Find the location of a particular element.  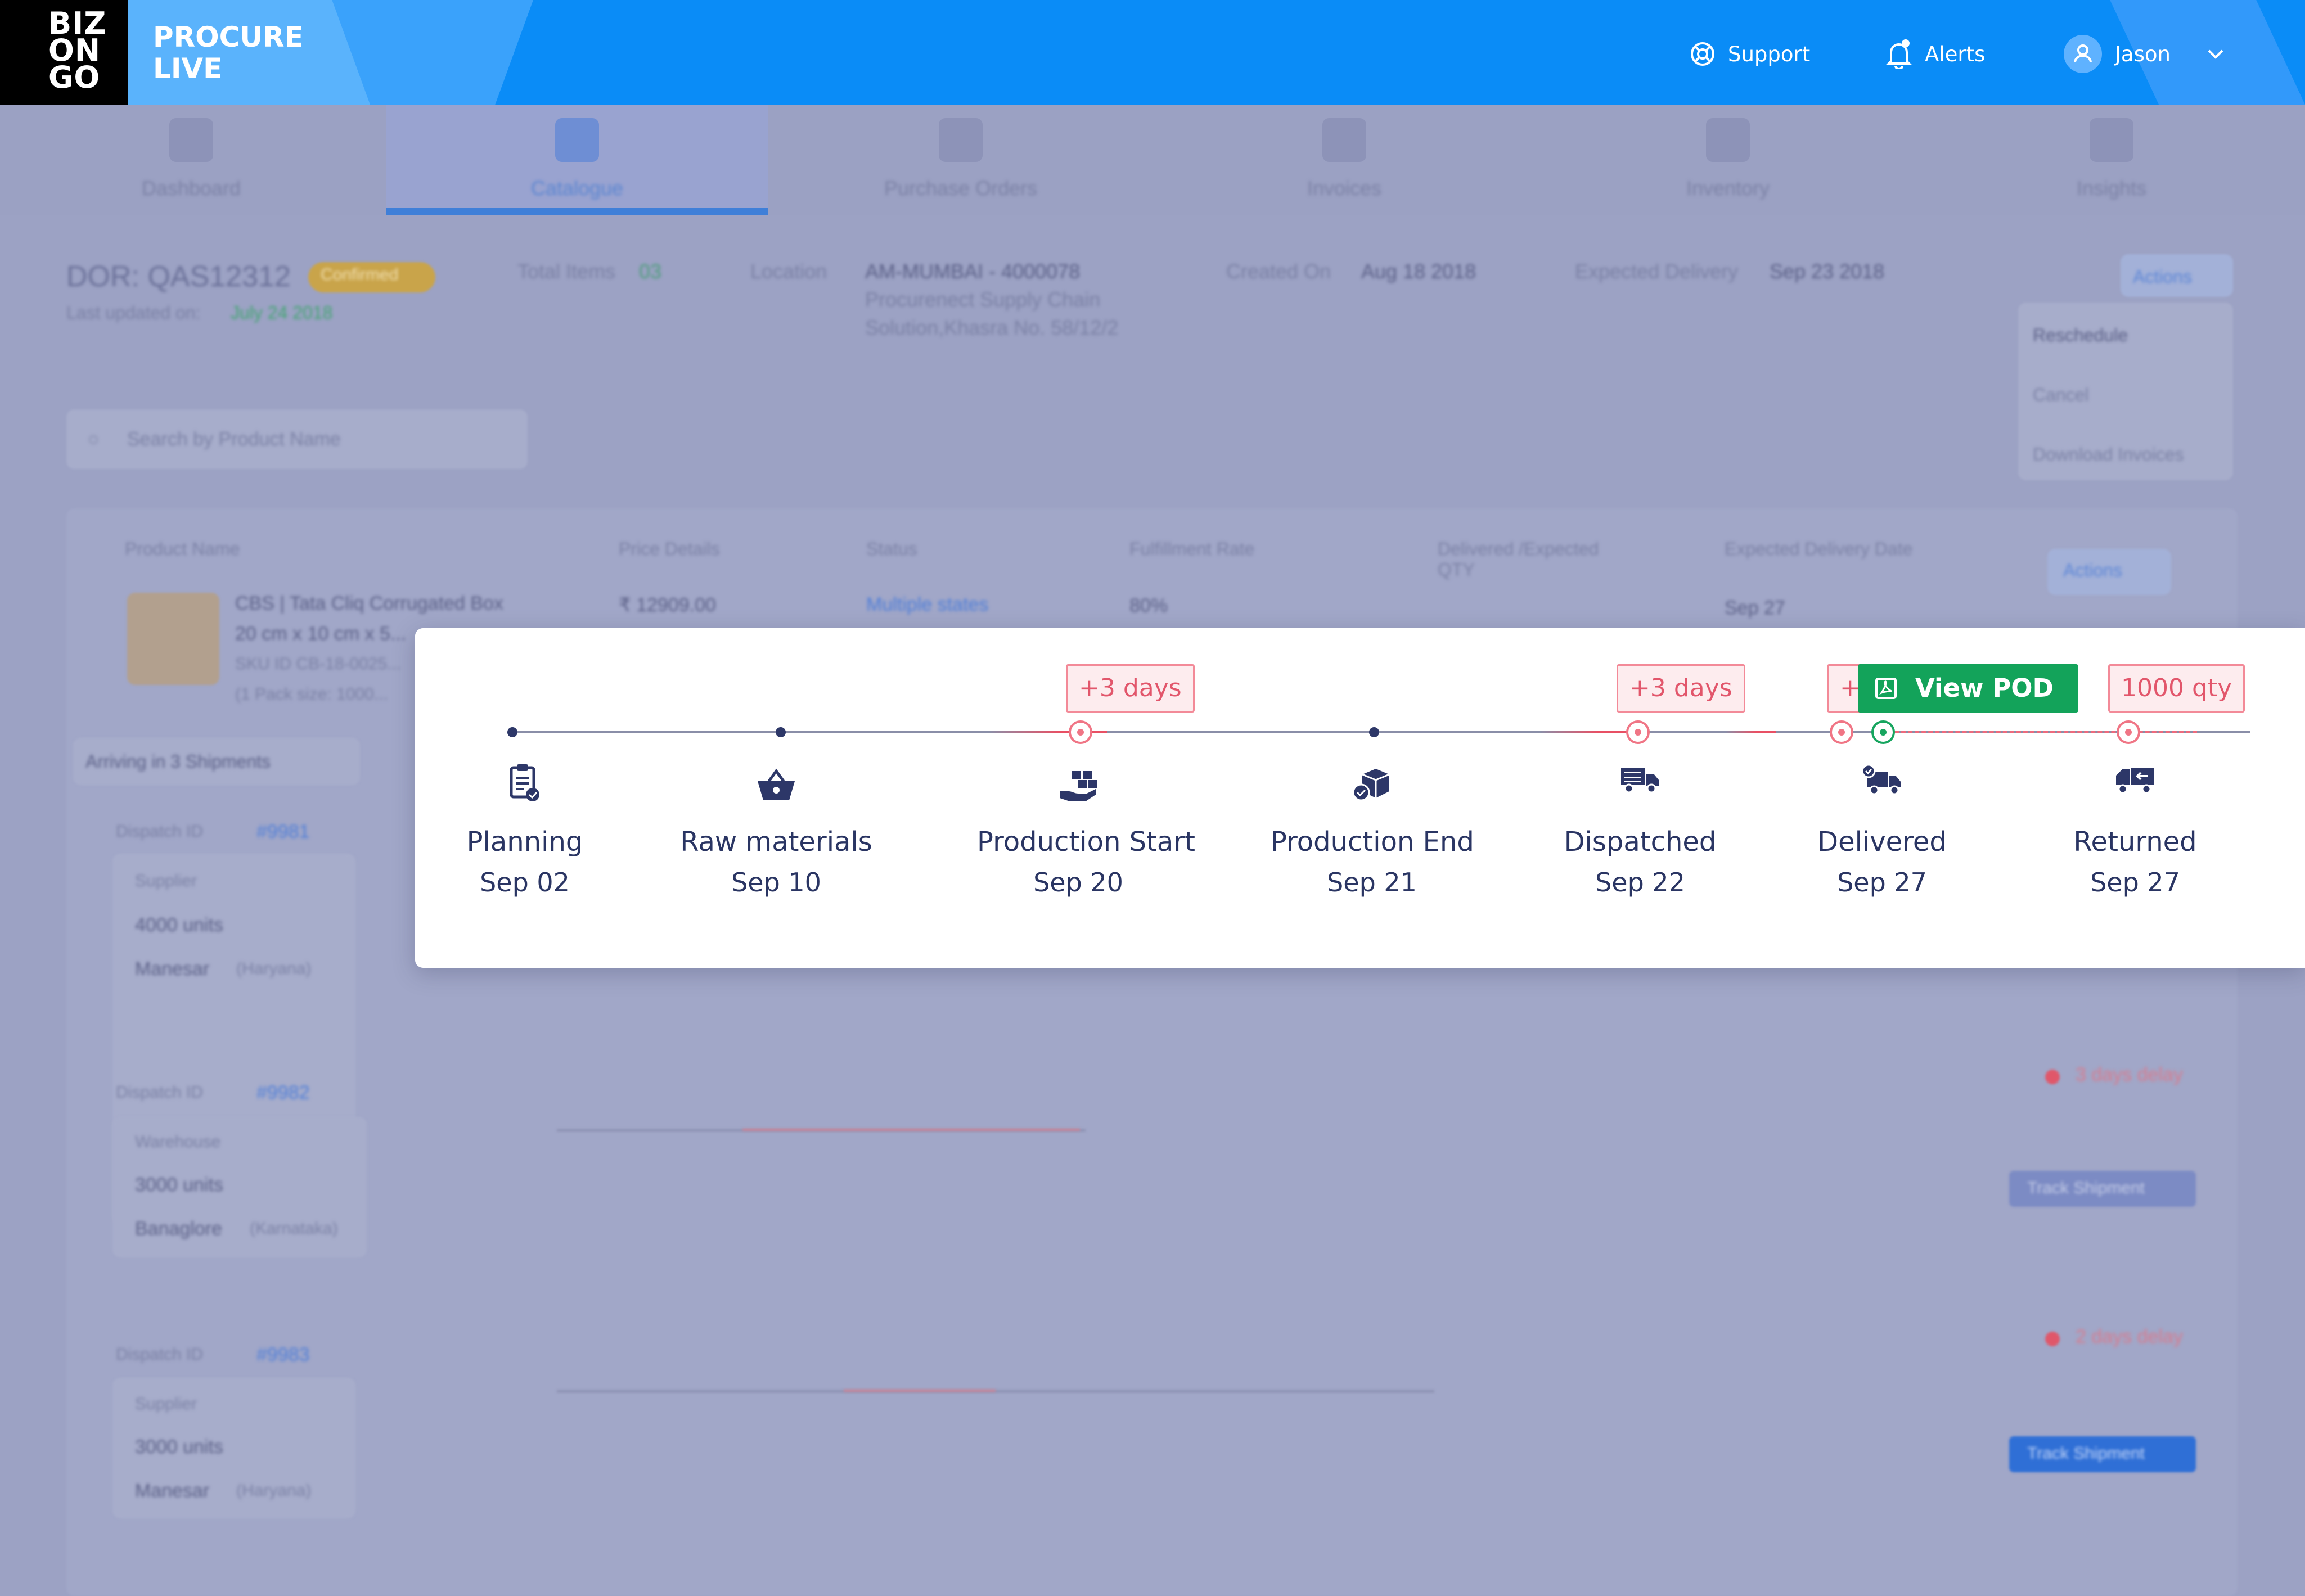

shipment-timeline-line is located at coordinates (995, 1391).